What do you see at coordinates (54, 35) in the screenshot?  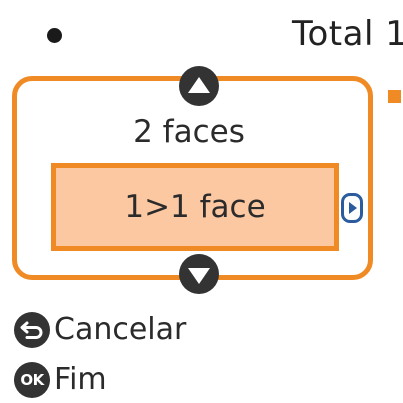 I see `dot-indicator-icon` at bounding box center [54, 35].